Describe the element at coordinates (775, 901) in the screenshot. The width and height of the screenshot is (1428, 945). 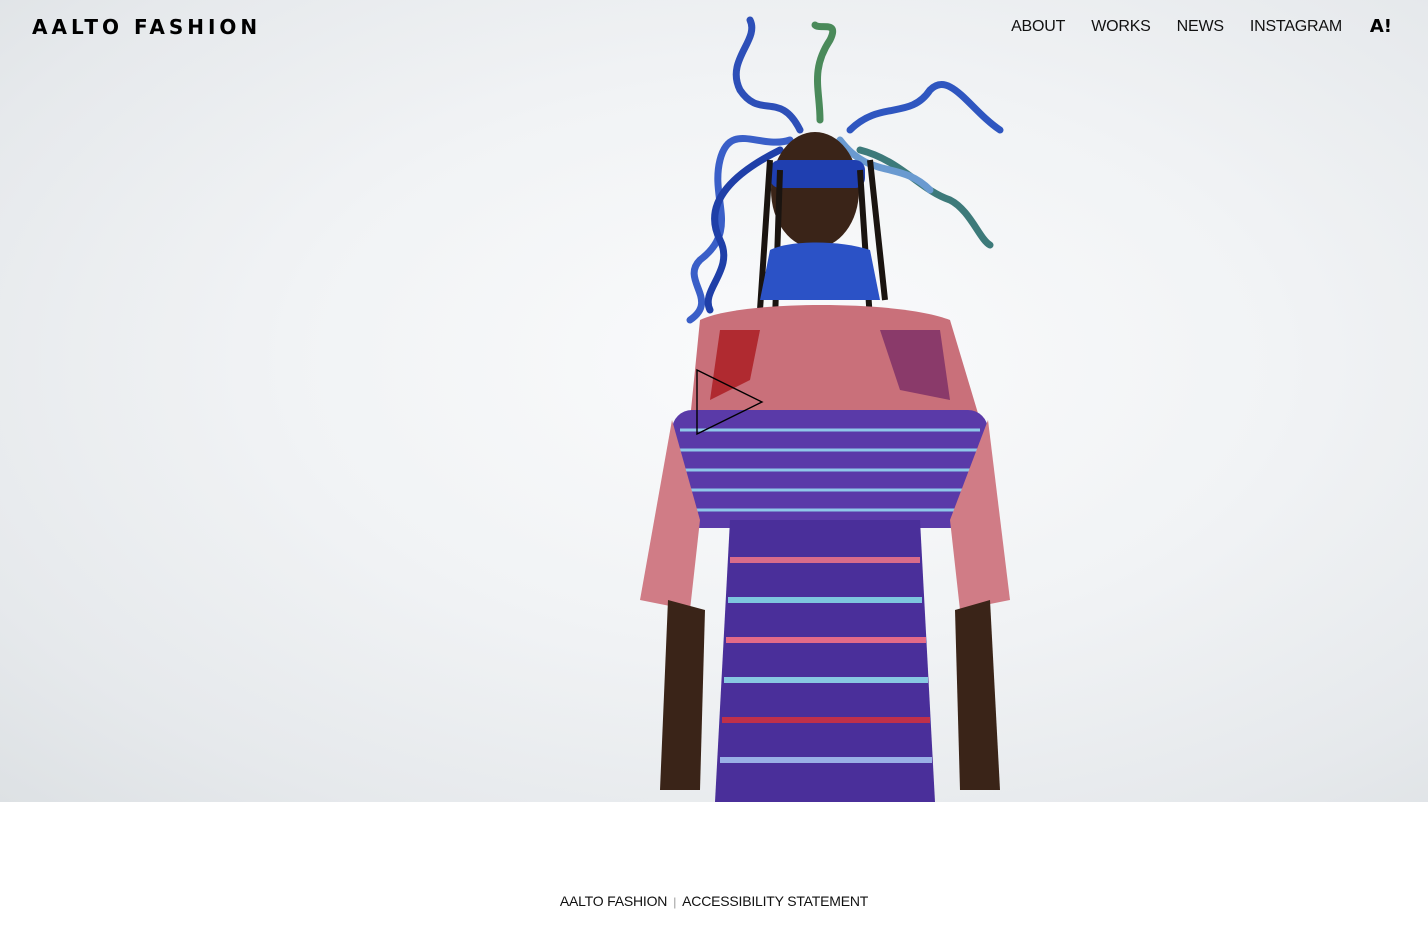
I see `footer-accessibility-link: ACCESSIBILITY STATEMENT` at that location.